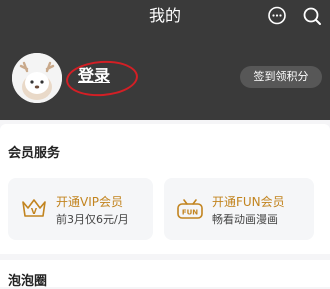 The image size is (330, 289). What do you see at coordinates (165, 274) in the screenshot?
I see `bubble-circle-section: 泡泡圈` at bounding box center [165, 274].